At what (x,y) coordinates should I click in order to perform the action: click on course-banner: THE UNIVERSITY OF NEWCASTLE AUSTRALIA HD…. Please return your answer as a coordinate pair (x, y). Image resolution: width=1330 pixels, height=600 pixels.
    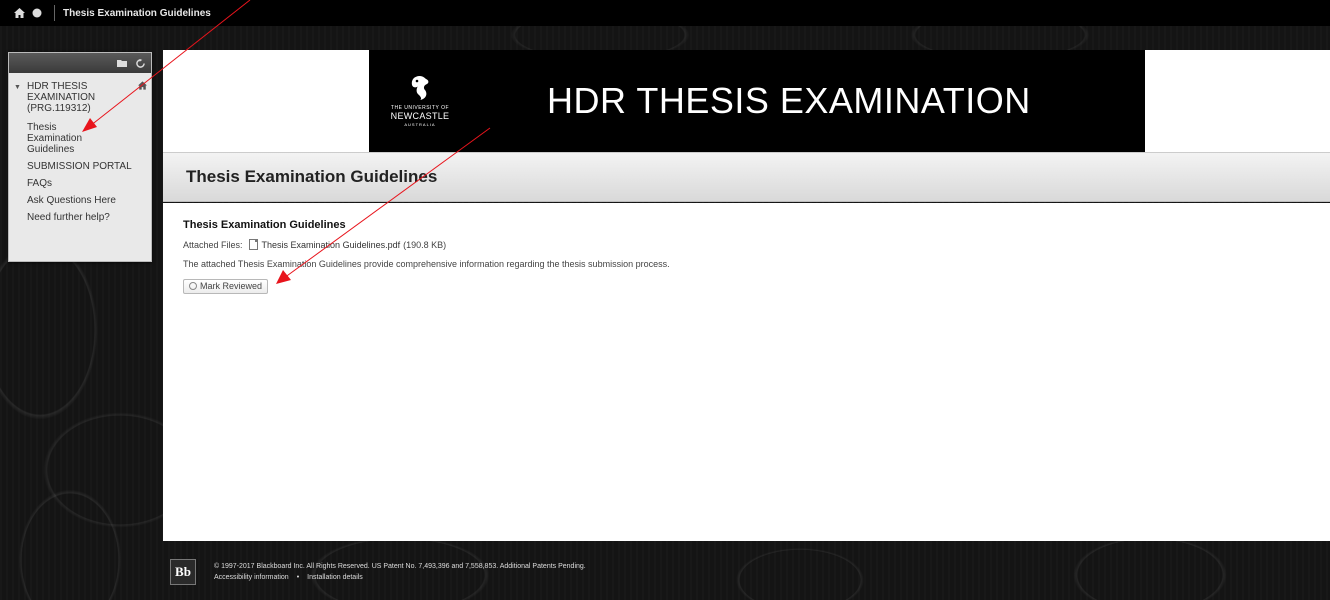
    Looking at the image, I should click on (757, 101).